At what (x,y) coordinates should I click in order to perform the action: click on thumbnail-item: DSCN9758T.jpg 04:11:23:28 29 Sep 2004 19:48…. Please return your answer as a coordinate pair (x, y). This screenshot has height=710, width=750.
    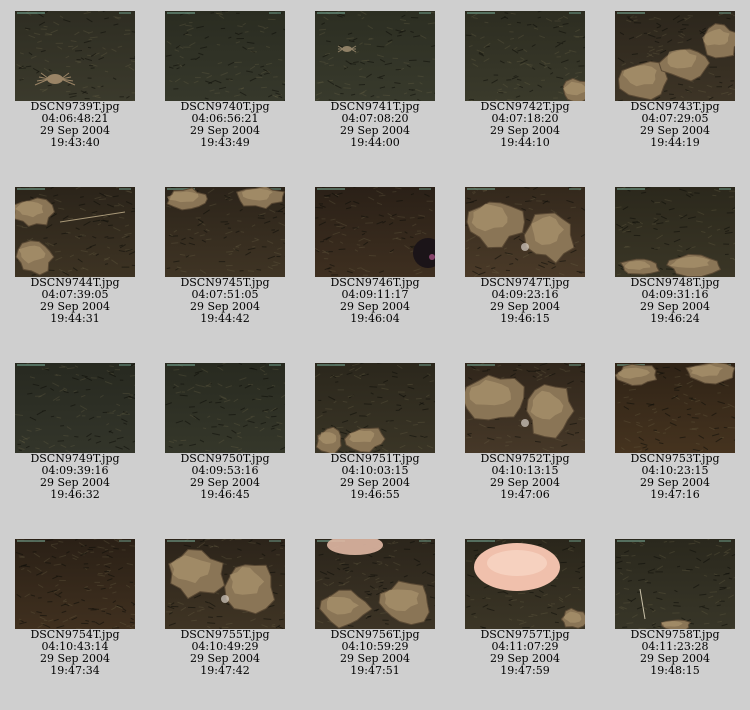
    Looking at the image, I should click on (675, 616).